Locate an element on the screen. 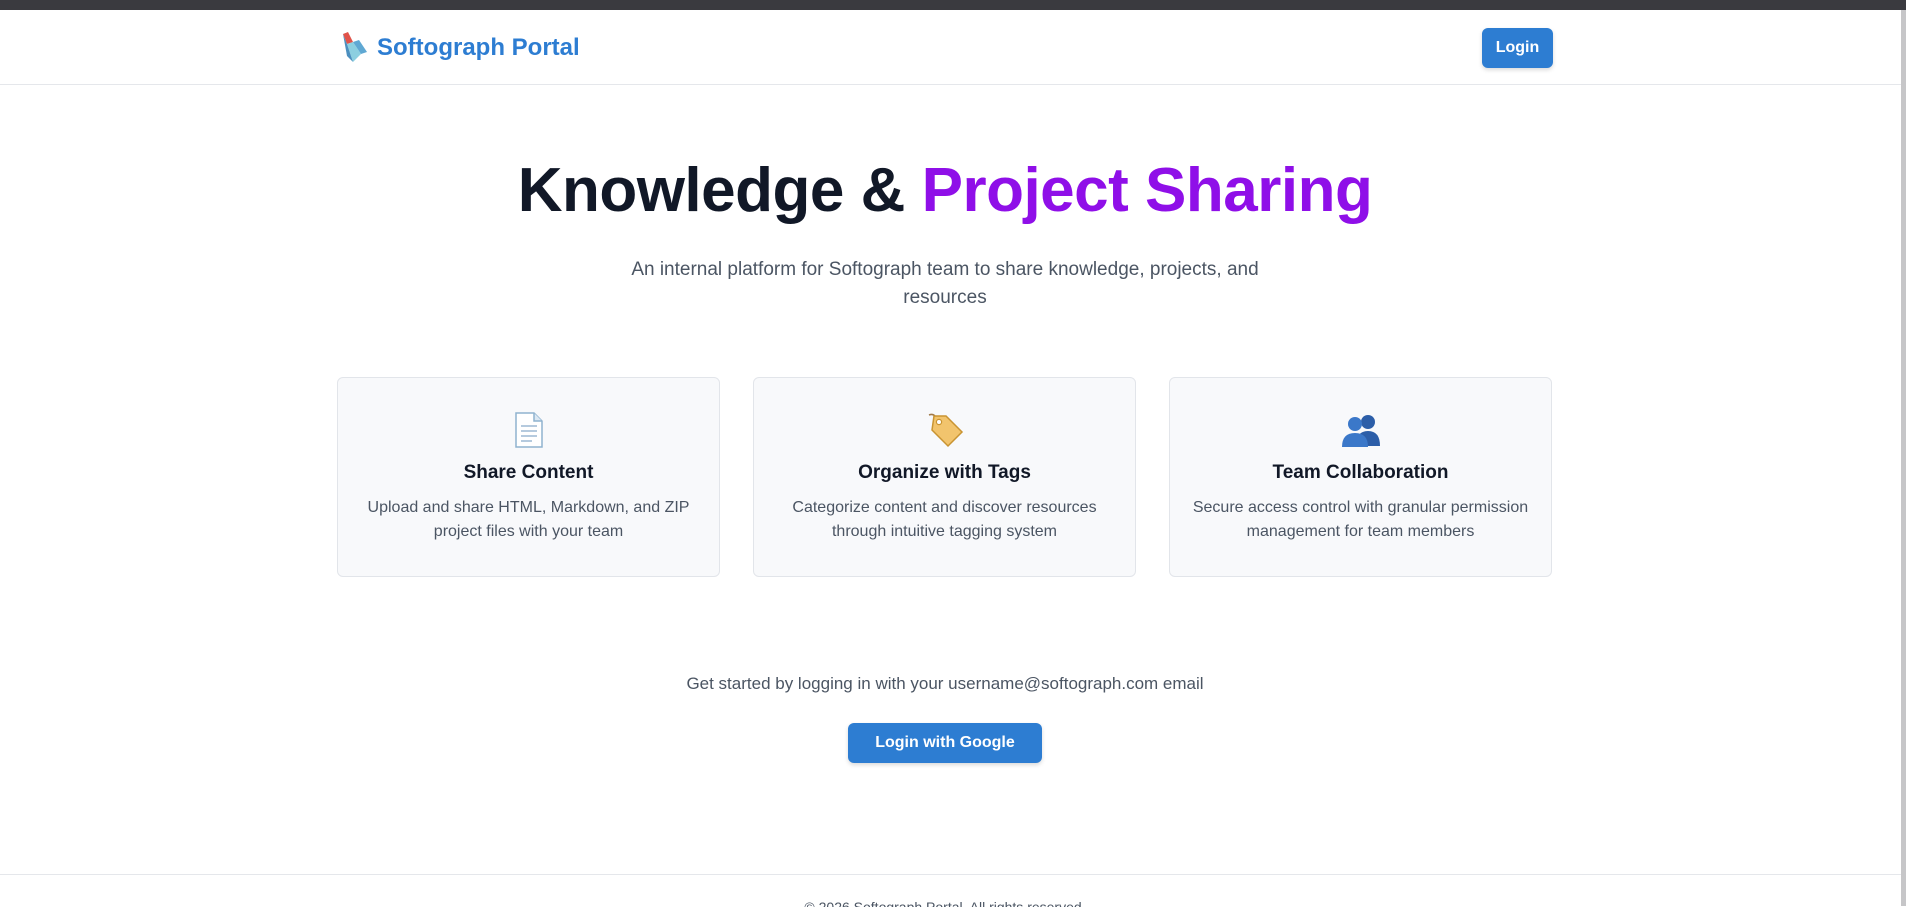 Image resolution: width=1906 pixels, height=907 pixels. people-icon is located at coordinates (1360, 431).